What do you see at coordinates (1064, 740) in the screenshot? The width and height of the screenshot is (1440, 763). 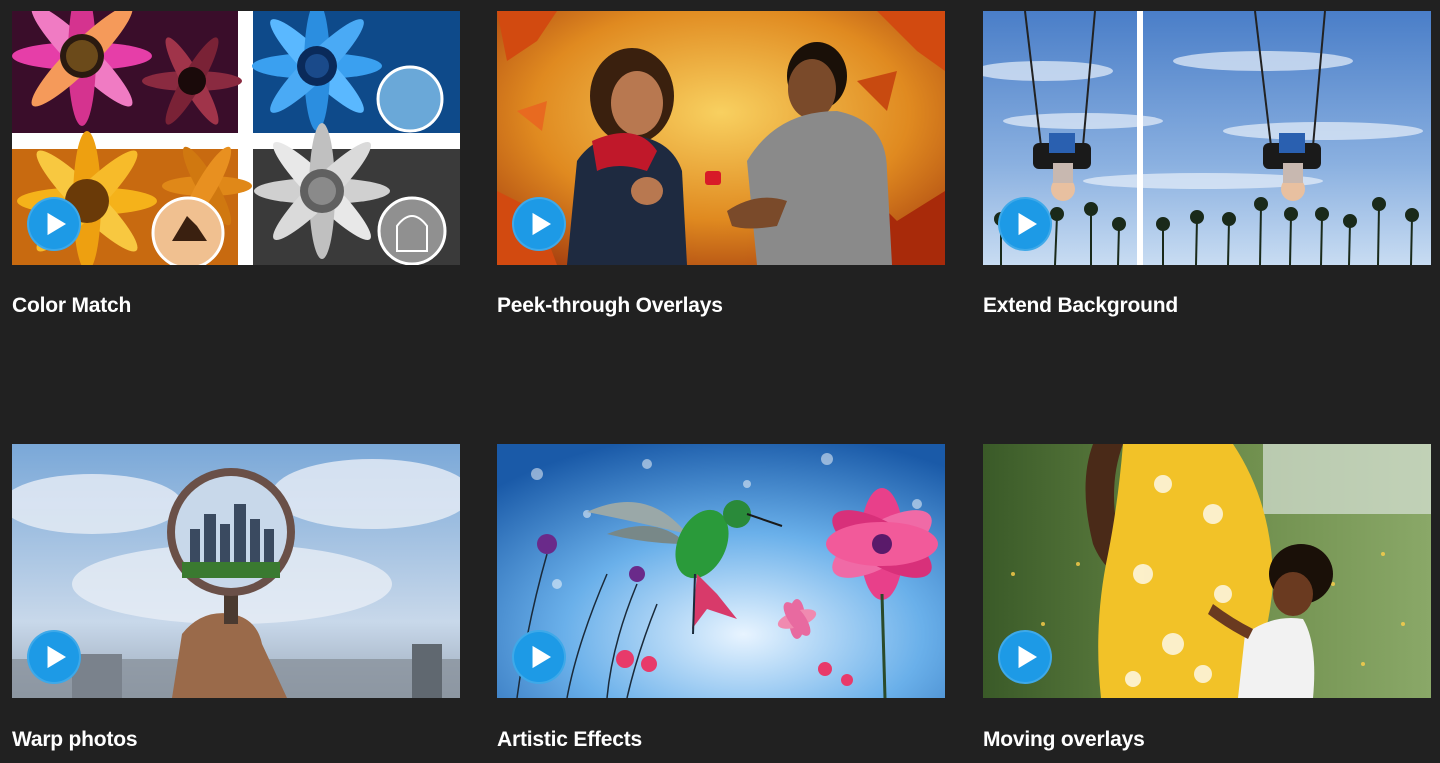 I see `video-title: Moving overlays` at bounding box center [1064, 740].